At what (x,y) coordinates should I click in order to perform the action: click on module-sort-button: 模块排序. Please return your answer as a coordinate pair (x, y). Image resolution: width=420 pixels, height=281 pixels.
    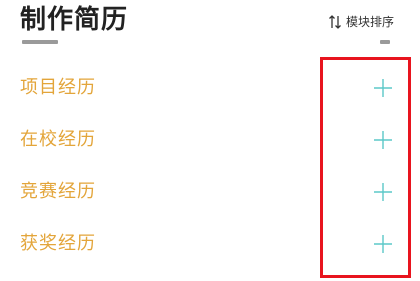
    Looking at the image, I should click on (361, 22).